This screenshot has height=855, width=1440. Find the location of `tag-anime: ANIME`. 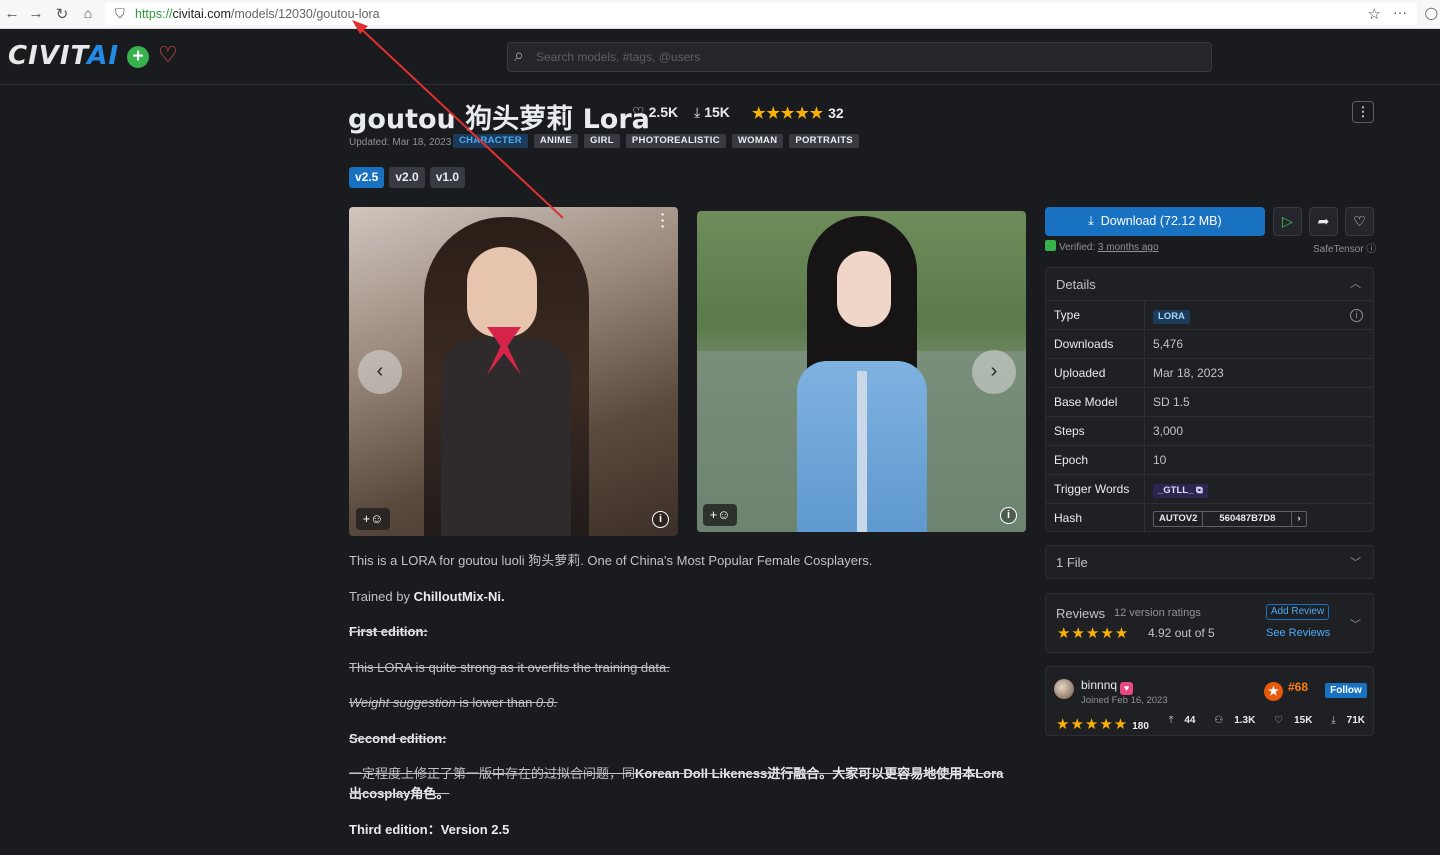

tag-anime: ANIME is located at coordinates (555, 141).